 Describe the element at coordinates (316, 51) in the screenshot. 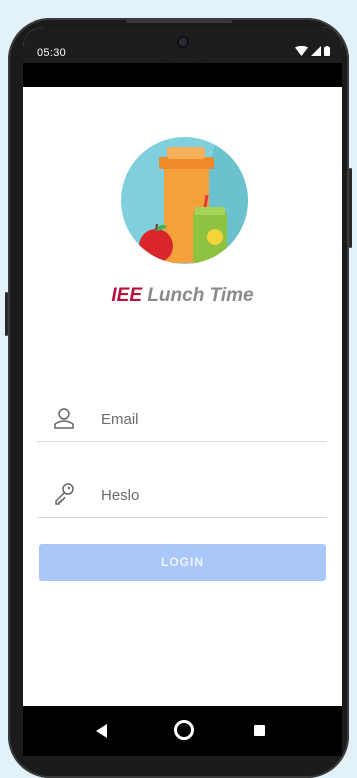

I see `signal-icon` at that location.